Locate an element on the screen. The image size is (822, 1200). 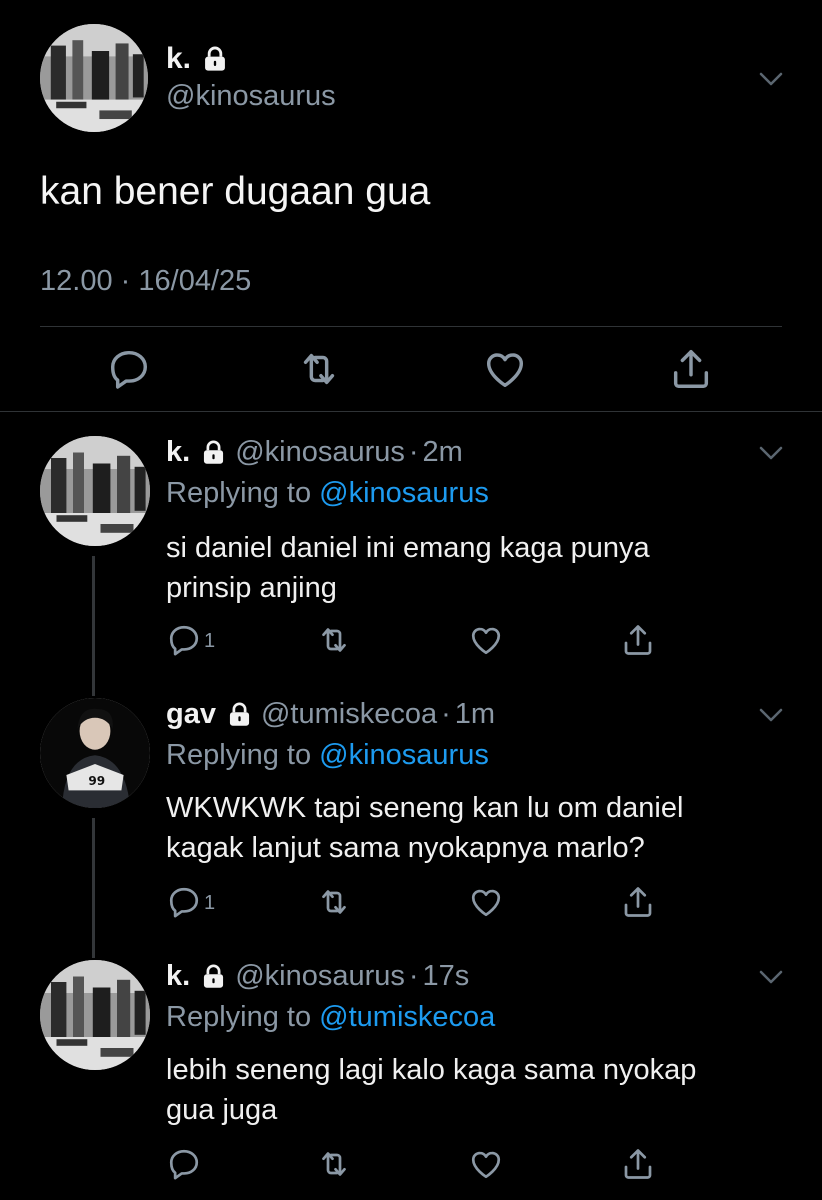
tweet-text-line: si daniel daniel ini emang kaga punya is located at coordinates (408, 548).